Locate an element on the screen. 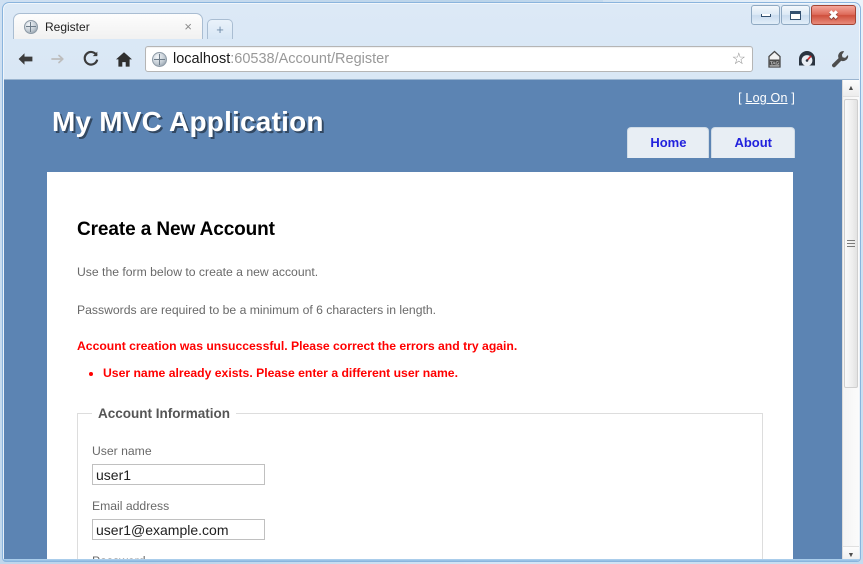 Image resolution: width=863 pixels, height=564 pixels. page-scrollbar: ▲ ▼ is located at coordinates (850, 320).